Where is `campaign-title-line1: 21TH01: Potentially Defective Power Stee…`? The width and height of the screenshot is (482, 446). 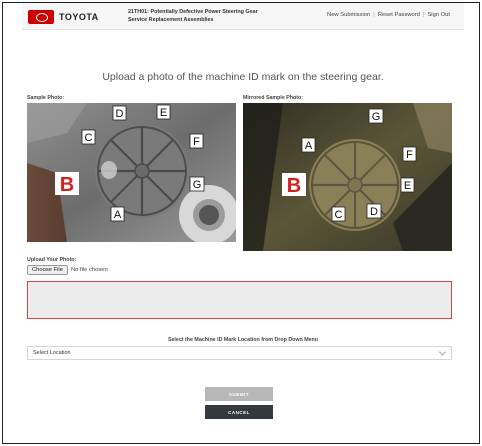
campaign-title-line1: 21TH01: Potentially Defective Power Stee… is located at coordinates (193, 12).